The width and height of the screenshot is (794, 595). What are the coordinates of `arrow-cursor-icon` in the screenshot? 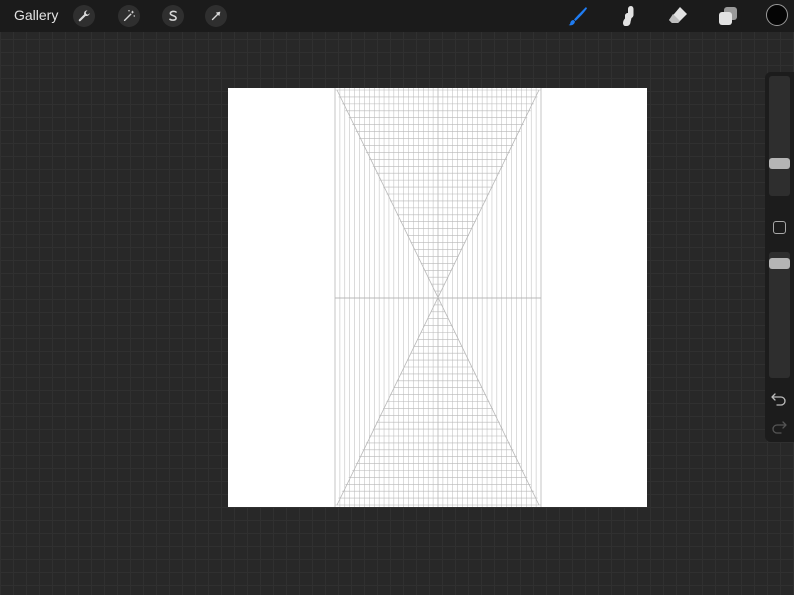 It's located at (216, 16).